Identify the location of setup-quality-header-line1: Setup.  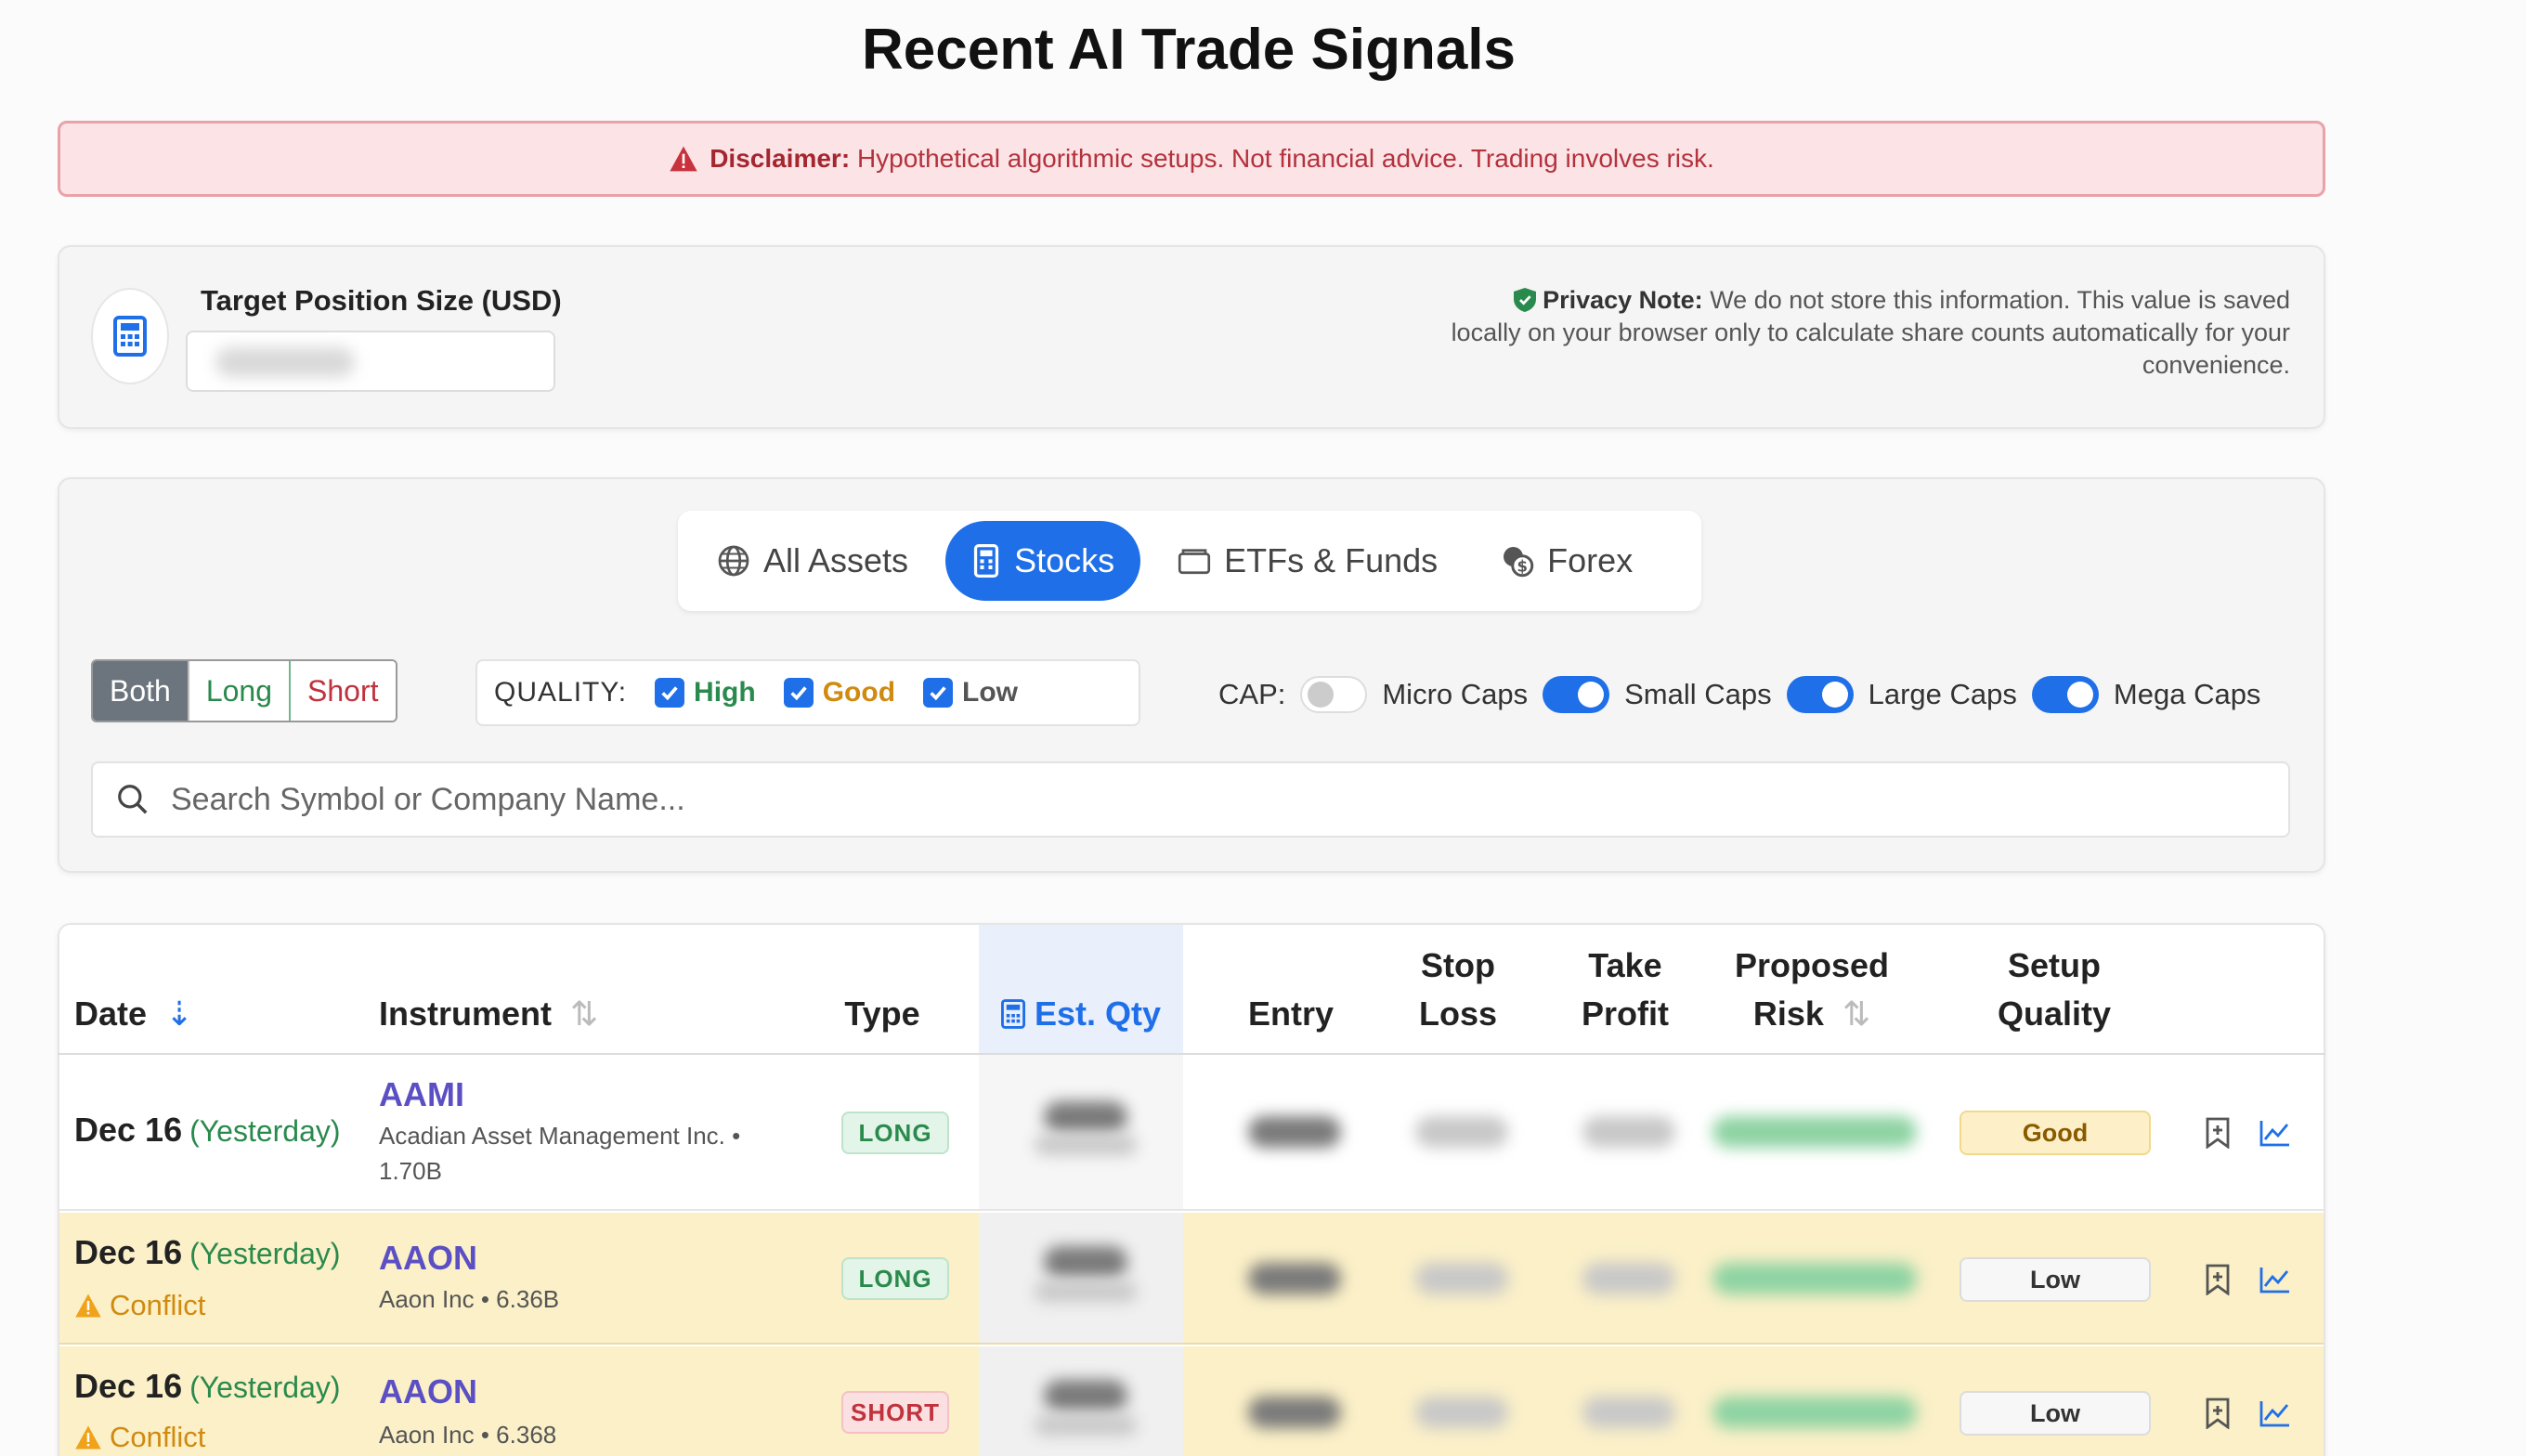
(2054, 965).